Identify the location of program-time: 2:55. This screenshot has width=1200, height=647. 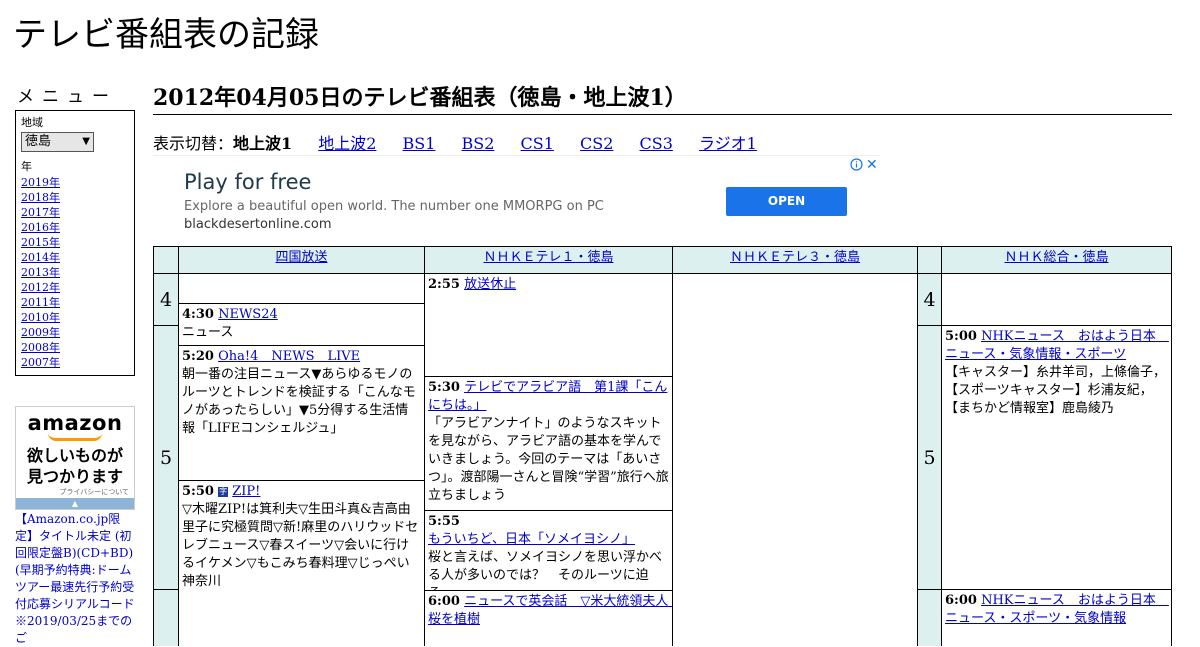
(444, 284).